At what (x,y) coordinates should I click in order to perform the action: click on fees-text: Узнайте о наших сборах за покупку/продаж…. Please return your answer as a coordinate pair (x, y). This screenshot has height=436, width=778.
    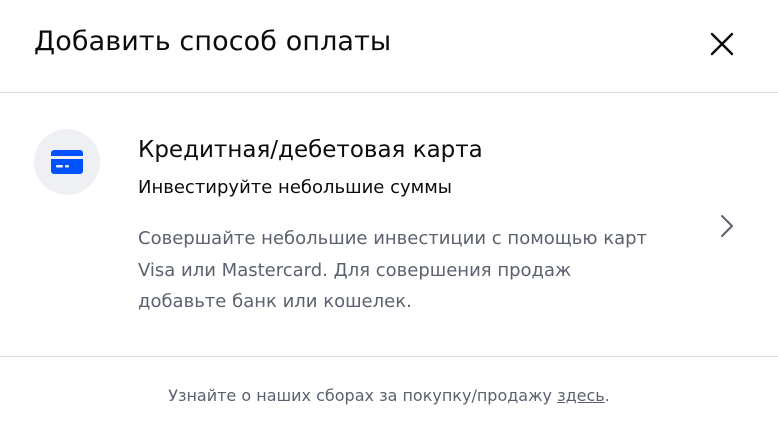
    Looking at the image, I should click on (363, 395).